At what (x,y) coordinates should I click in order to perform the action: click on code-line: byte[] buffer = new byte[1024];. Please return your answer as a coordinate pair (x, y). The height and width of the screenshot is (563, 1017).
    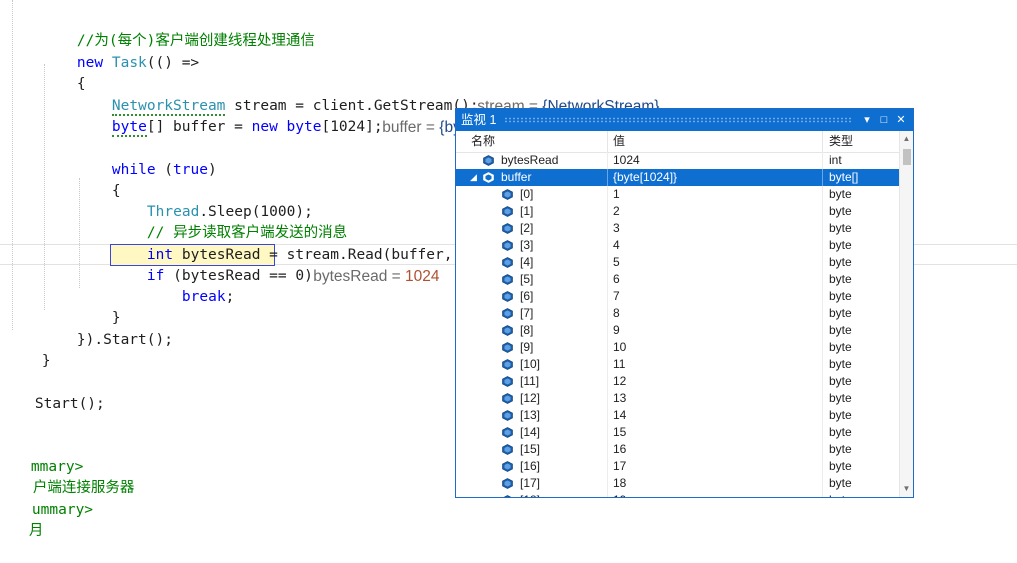
    Looking at the image, I should click on (230, 116).